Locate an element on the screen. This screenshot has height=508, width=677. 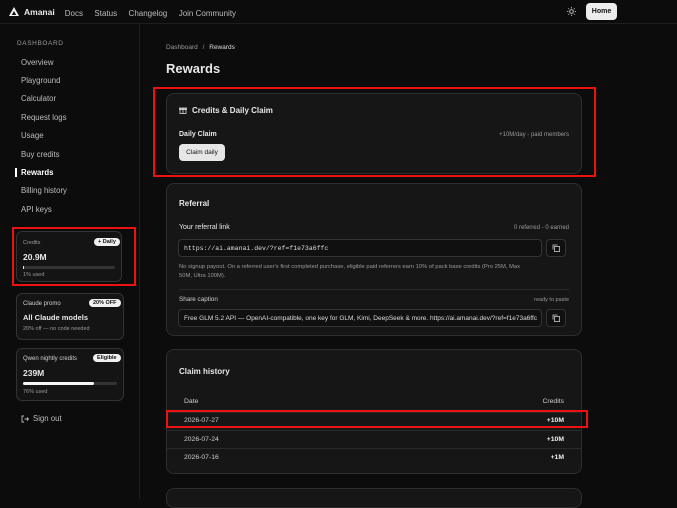
caption-status: ready to paste is located at coordinates (551, 300).